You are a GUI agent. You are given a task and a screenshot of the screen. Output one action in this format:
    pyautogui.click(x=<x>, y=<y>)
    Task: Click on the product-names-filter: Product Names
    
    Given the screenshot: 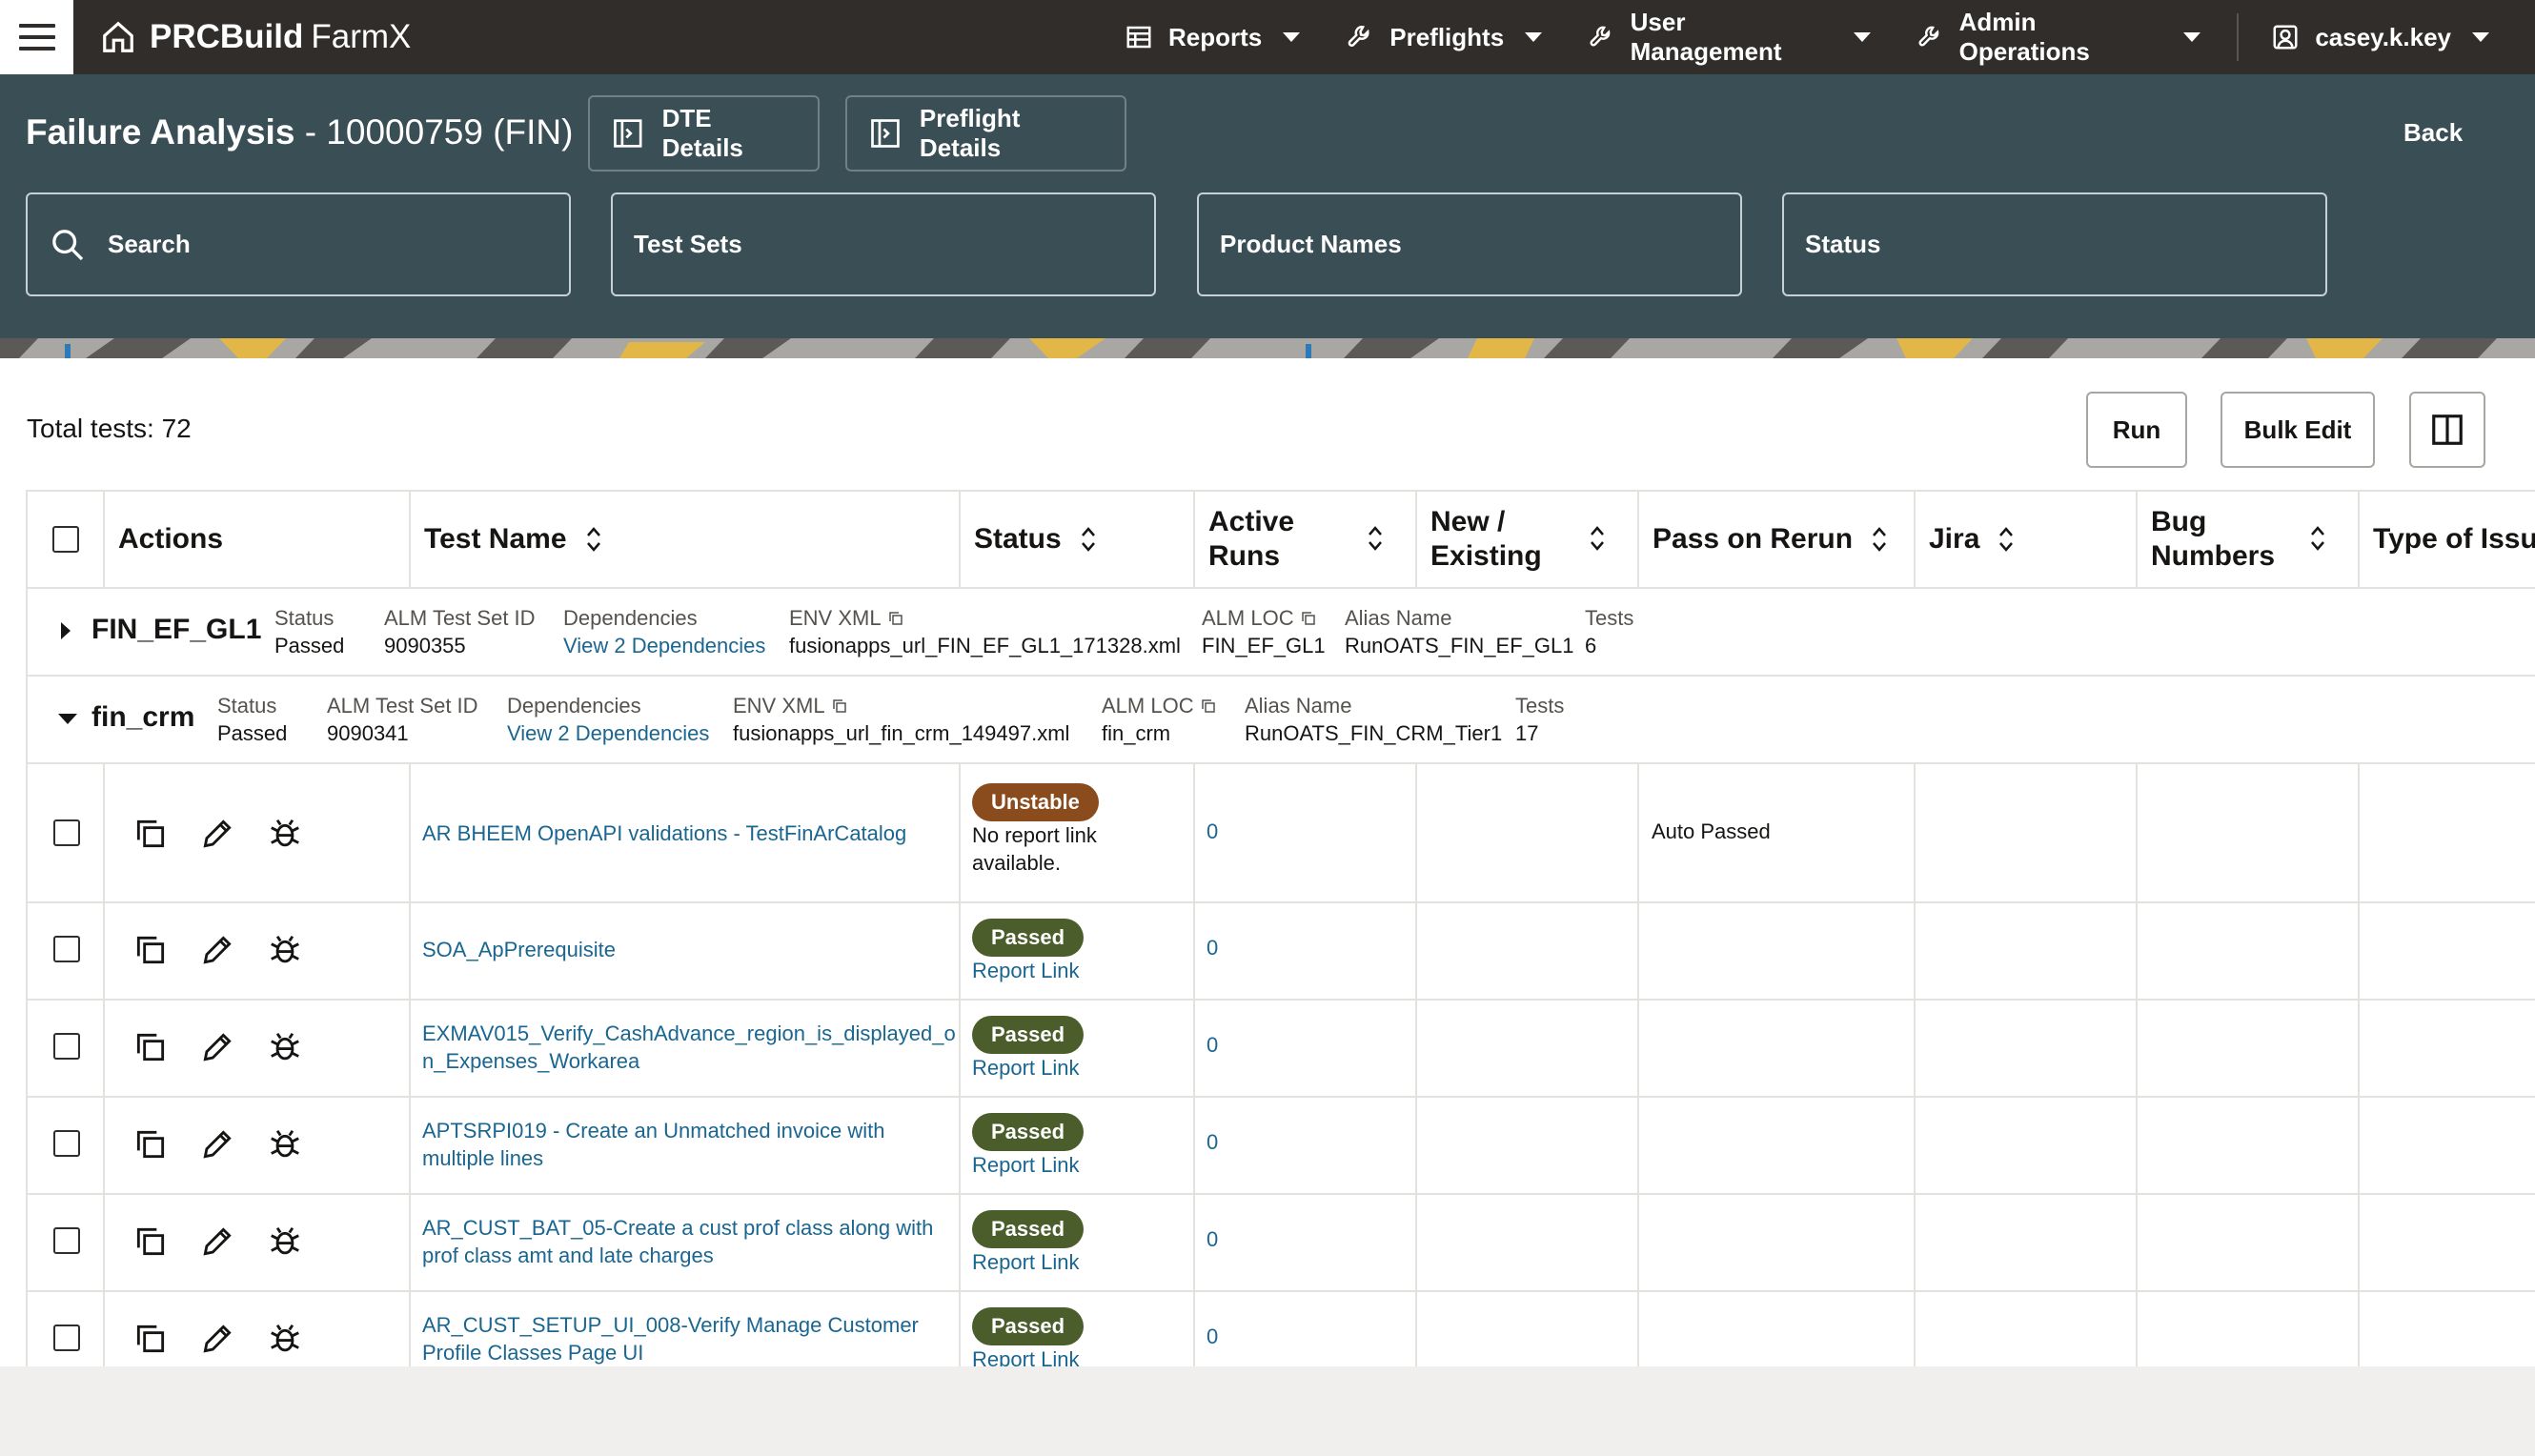 What is the action you would take?
    pyautogui.click(x=1469, y=244)
    